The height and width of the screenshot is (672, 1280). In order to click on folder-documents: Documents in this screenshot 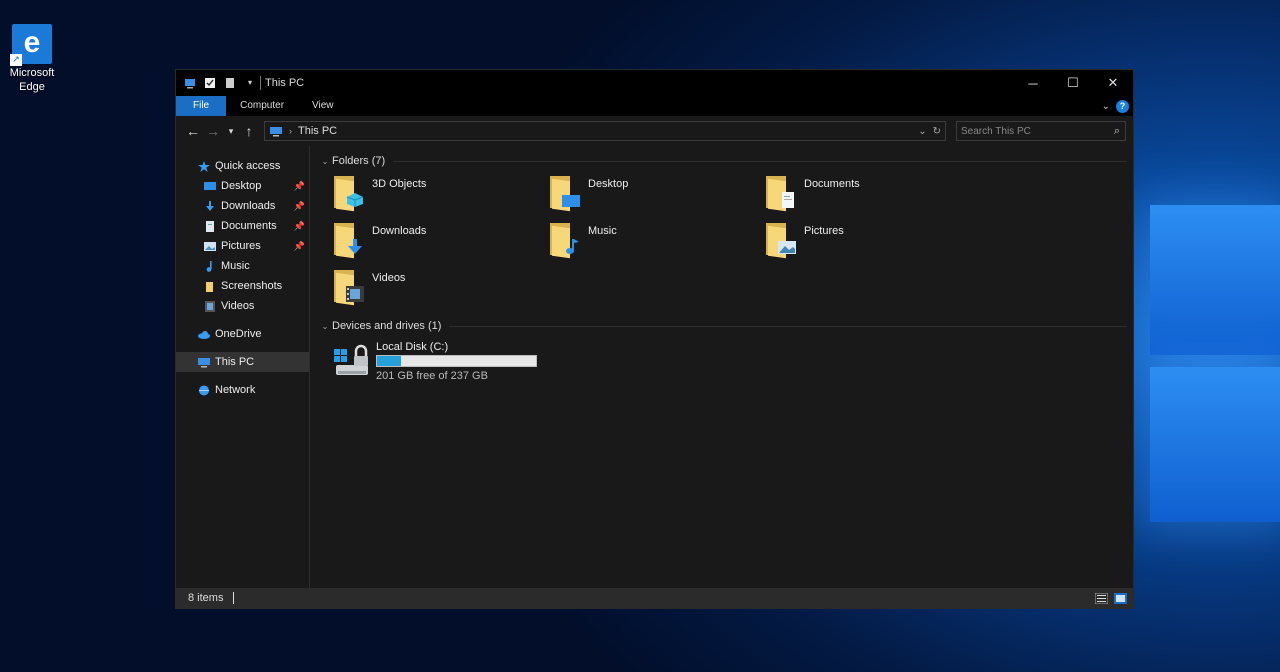, I will do `click(872, 197)`.